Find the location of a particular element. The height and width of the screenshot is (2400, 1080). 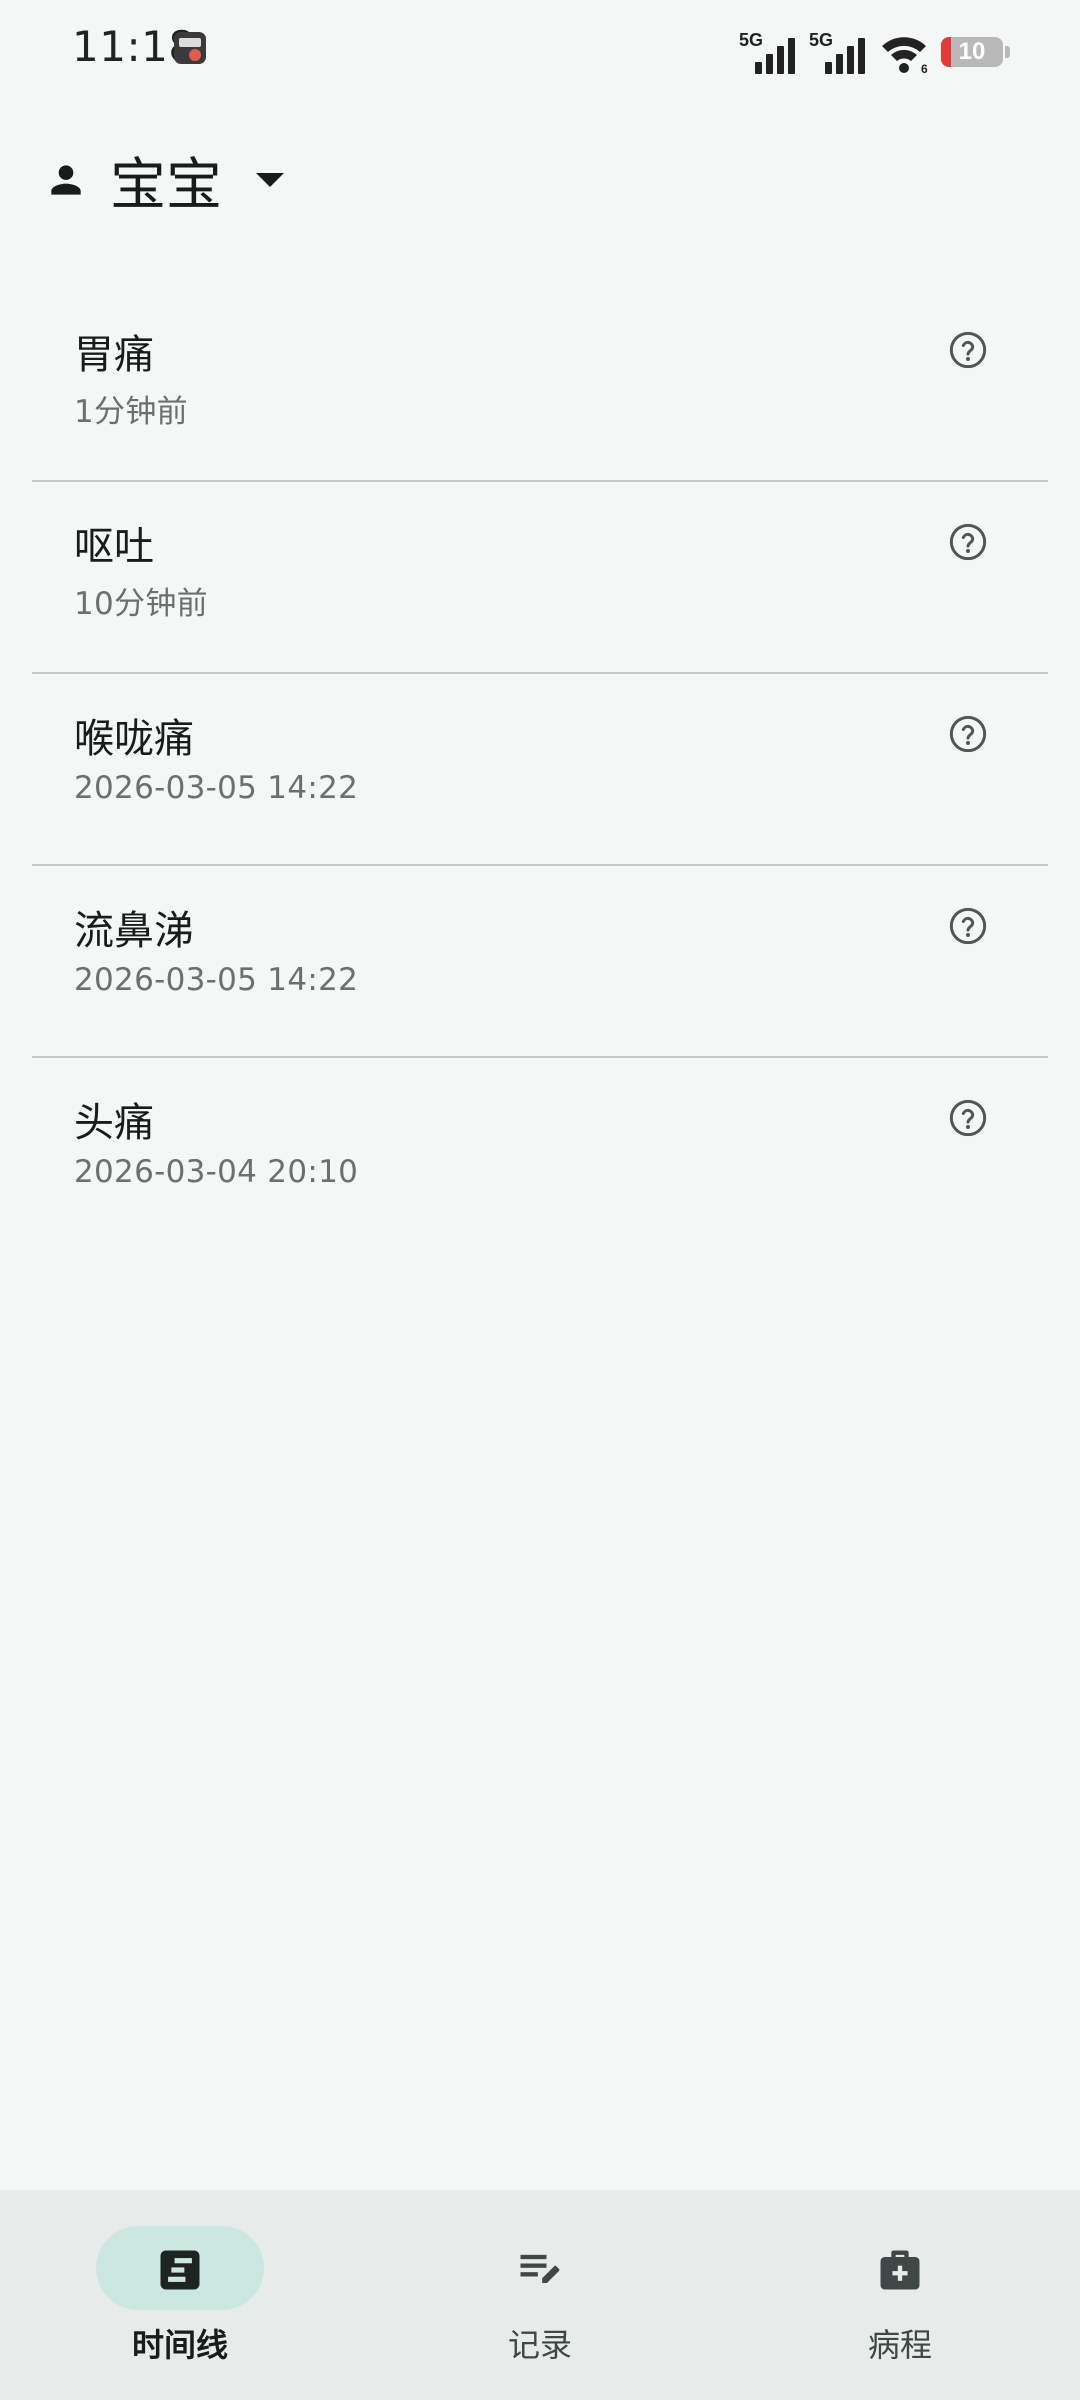

network-type-label: 5G is located at coordinates (751, 40).